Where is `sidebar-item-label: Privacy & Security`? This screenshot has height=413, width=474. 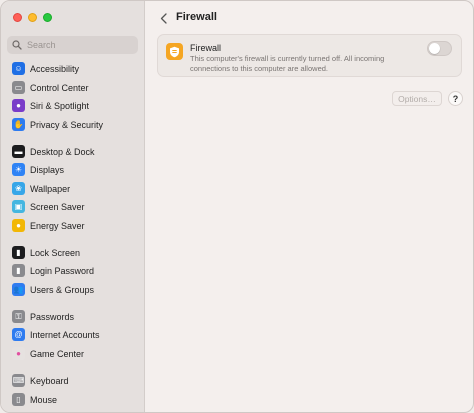
sidebar-item-label: Privacy & Security is located at coordinates (67, 124).